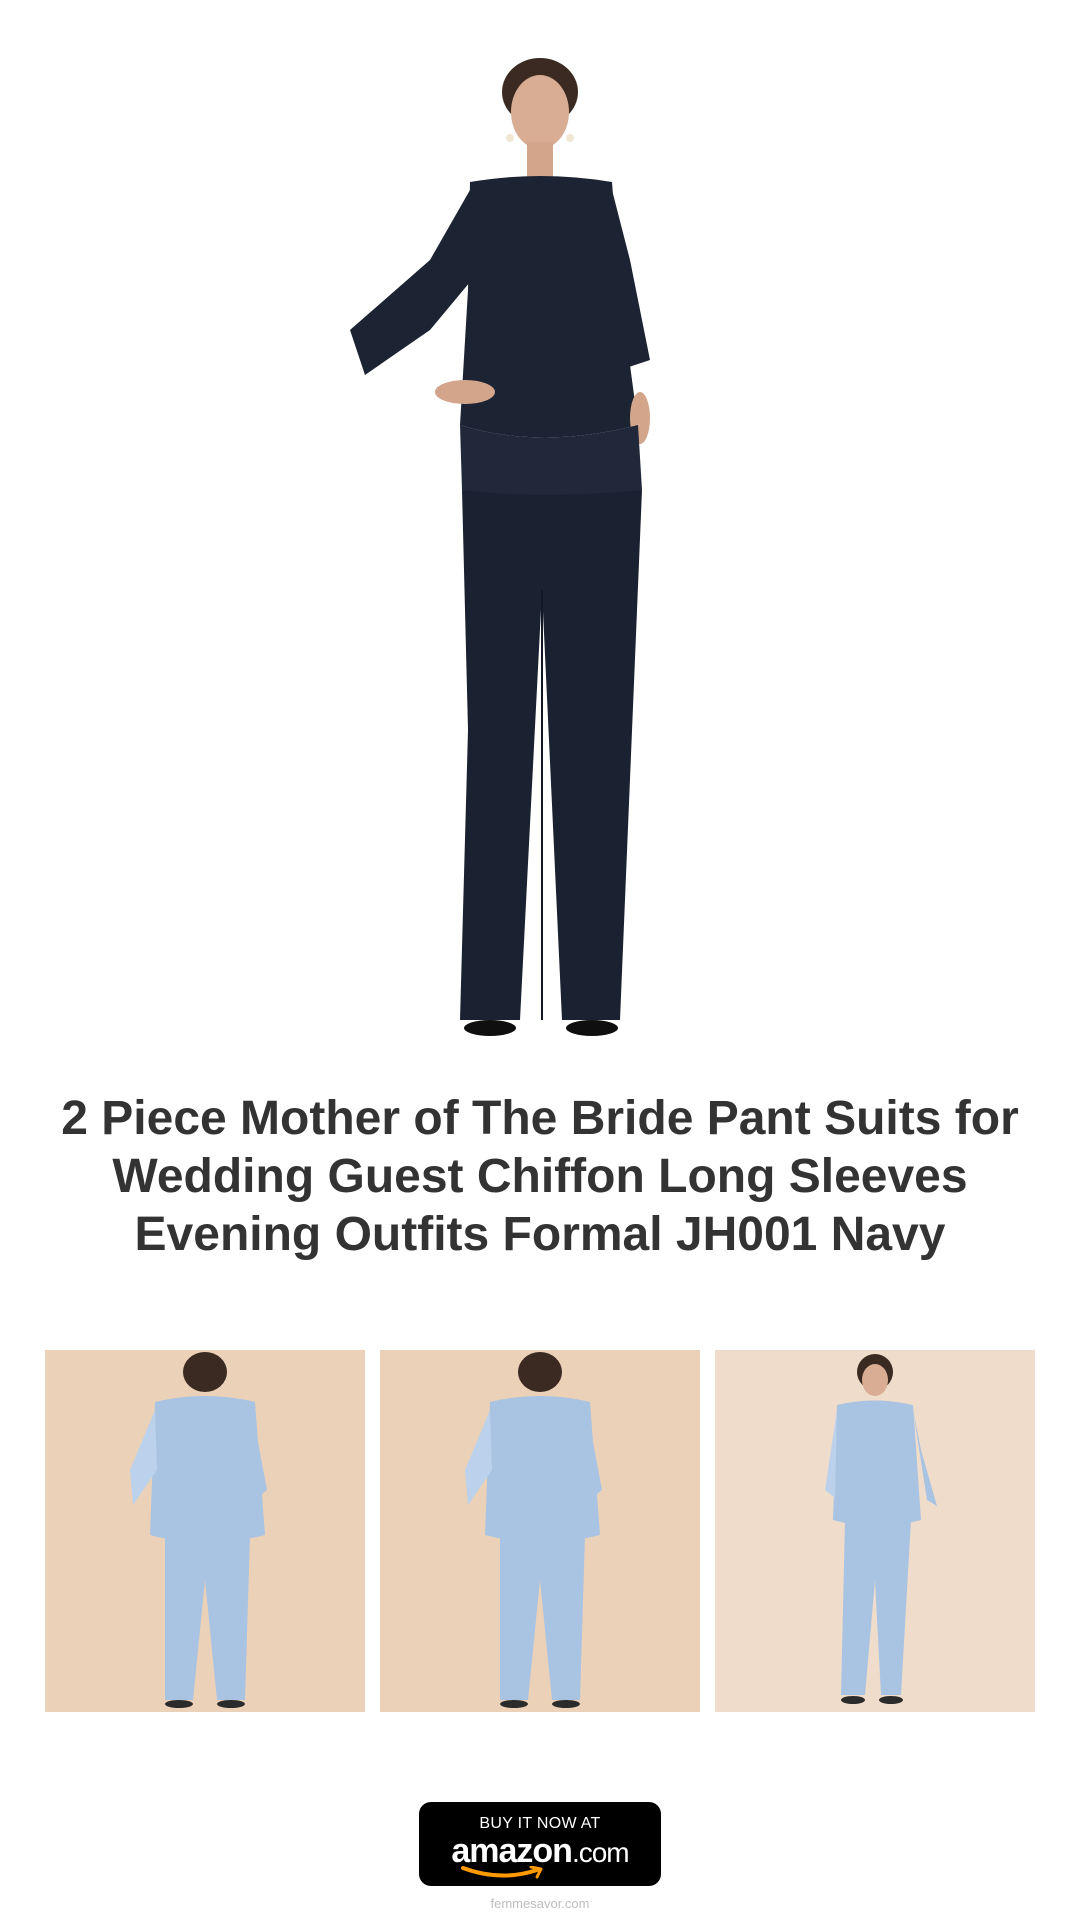  I want to click on model-front-view-illustration, so click(875, 1531).